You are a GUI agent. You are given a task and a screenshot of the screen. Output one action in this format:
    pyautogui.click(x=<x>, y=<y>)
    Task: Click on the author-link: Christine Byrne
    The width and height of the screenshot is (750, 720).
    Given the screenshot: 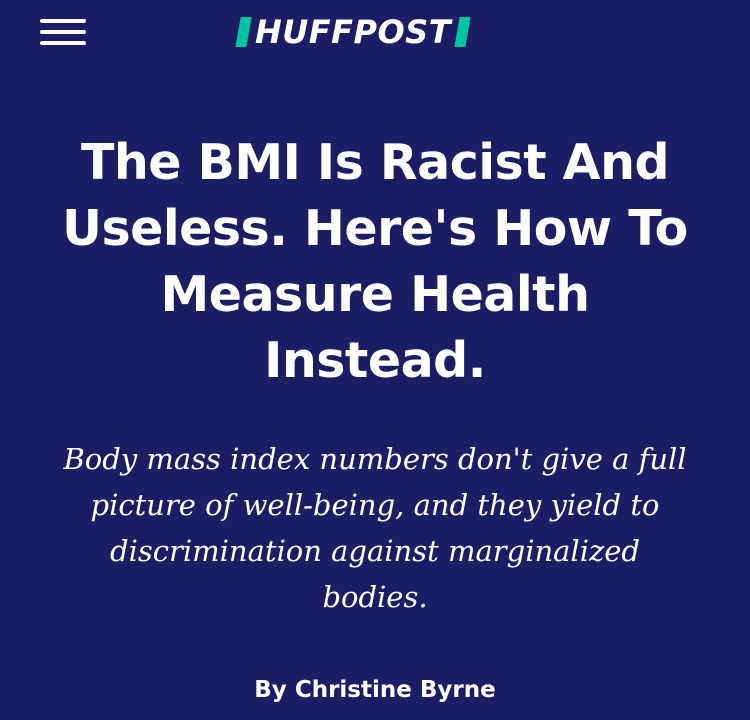 What is the action you would take?
    pyautogui.click(x=395, y=690)
    